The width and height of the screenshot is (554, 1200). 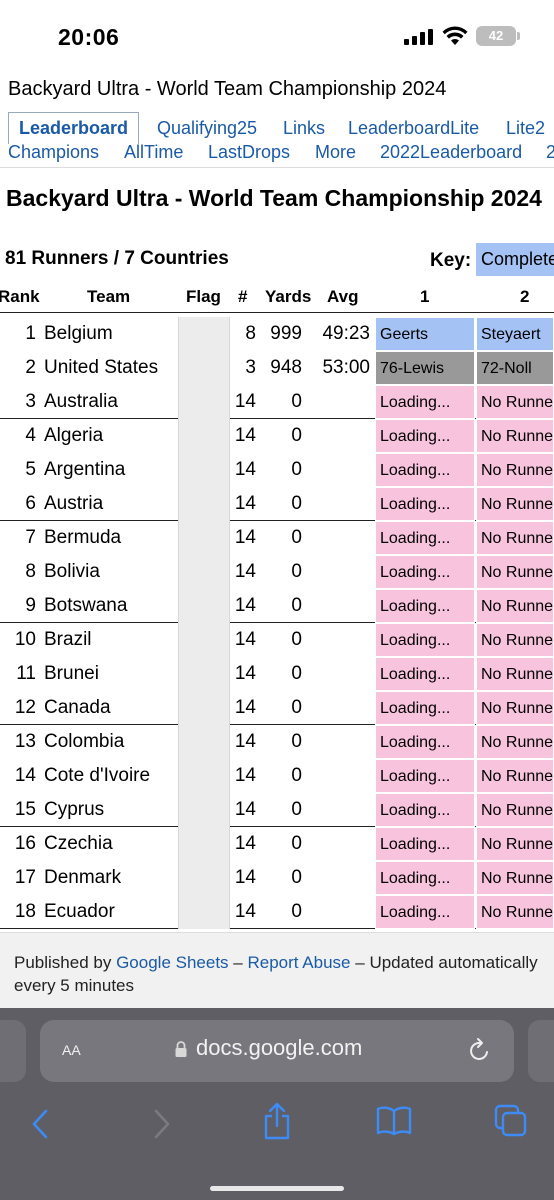 I want to click on rank-cell: 4, so click(x=30, y=435).